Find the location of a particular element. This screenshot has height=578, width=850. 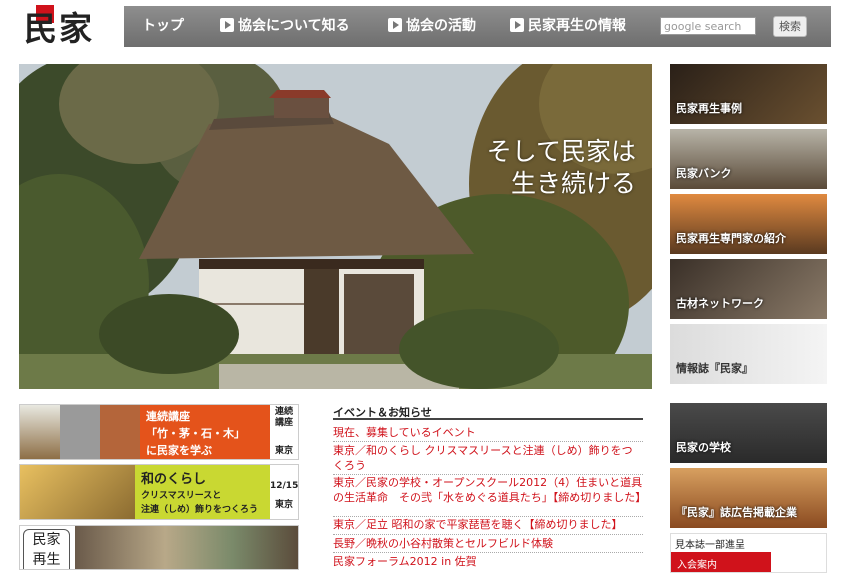

lecture-3-title-box: 民家 再生 is located at coordinates (46, 549).